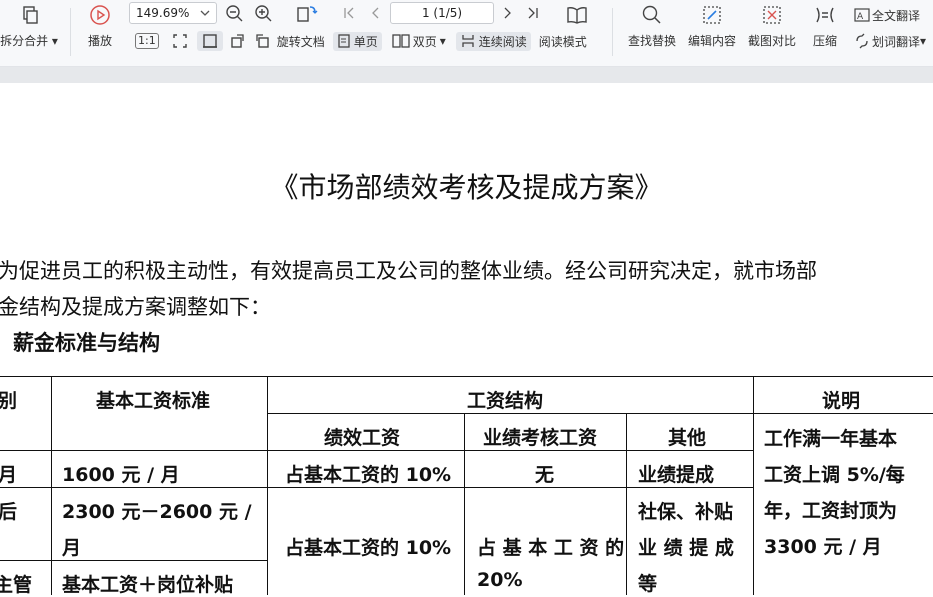 Image resolution: width=933 pixels, height=597 pixels. I want to click on table-cell: 2300 元－2600 元 /, so click(157, 512).